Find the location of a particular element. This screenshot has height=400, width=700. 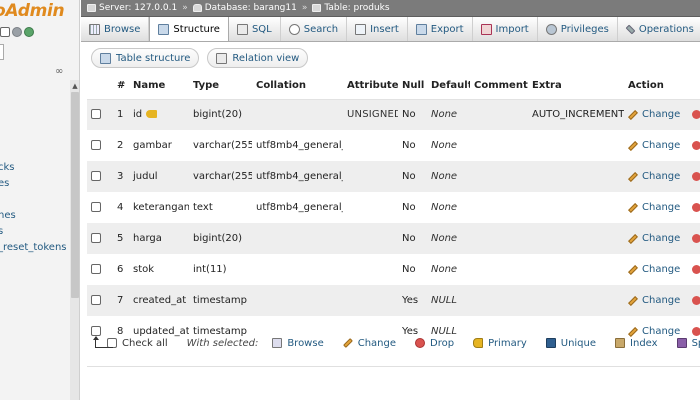

breadcrumb-server: Server: 127.0.0.1 is located at coordinates (132, 8).